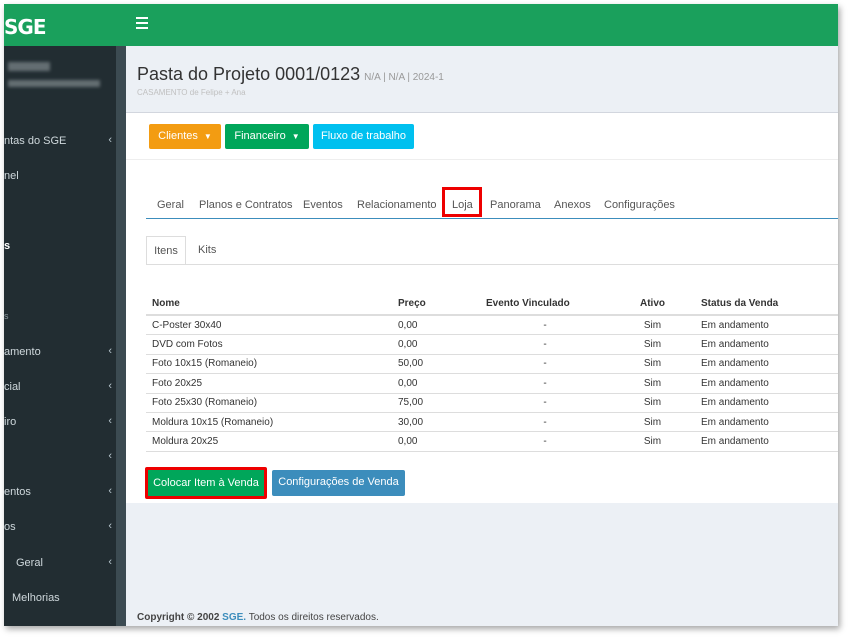 This screenshot has height=637, width=849. I want to click on cell-nome: Moldura 10x15 (Romaneio), so click(269, 421).